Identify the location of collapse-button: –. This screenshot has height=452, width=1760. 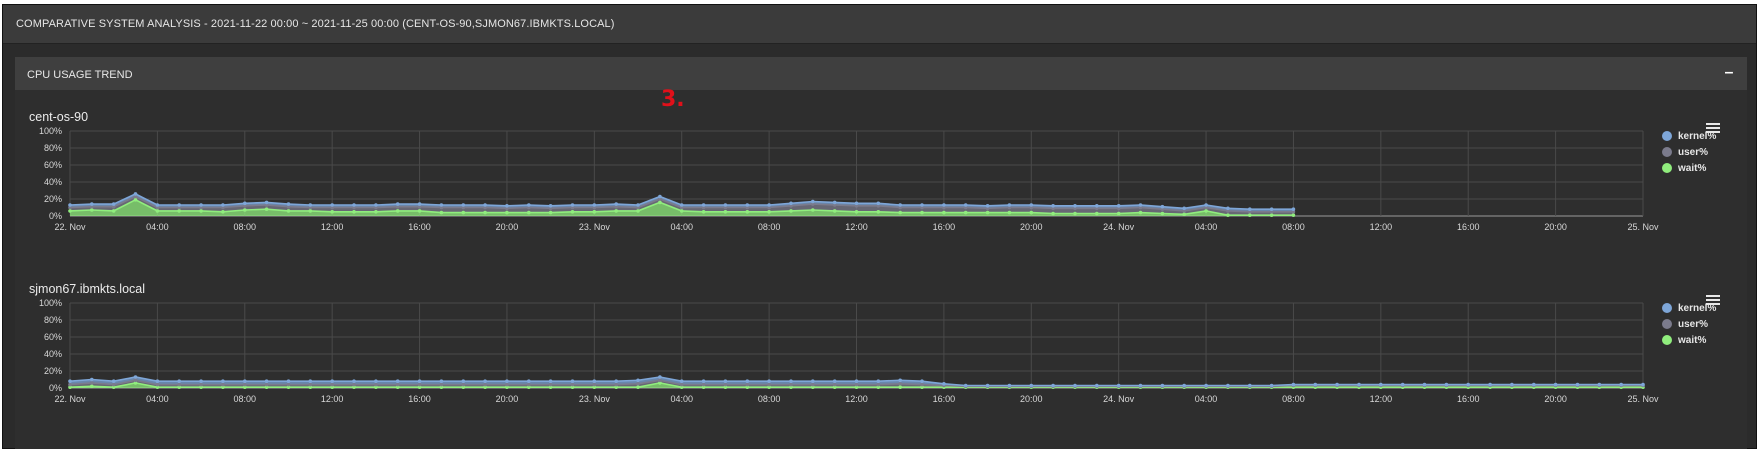
(1729, 73).